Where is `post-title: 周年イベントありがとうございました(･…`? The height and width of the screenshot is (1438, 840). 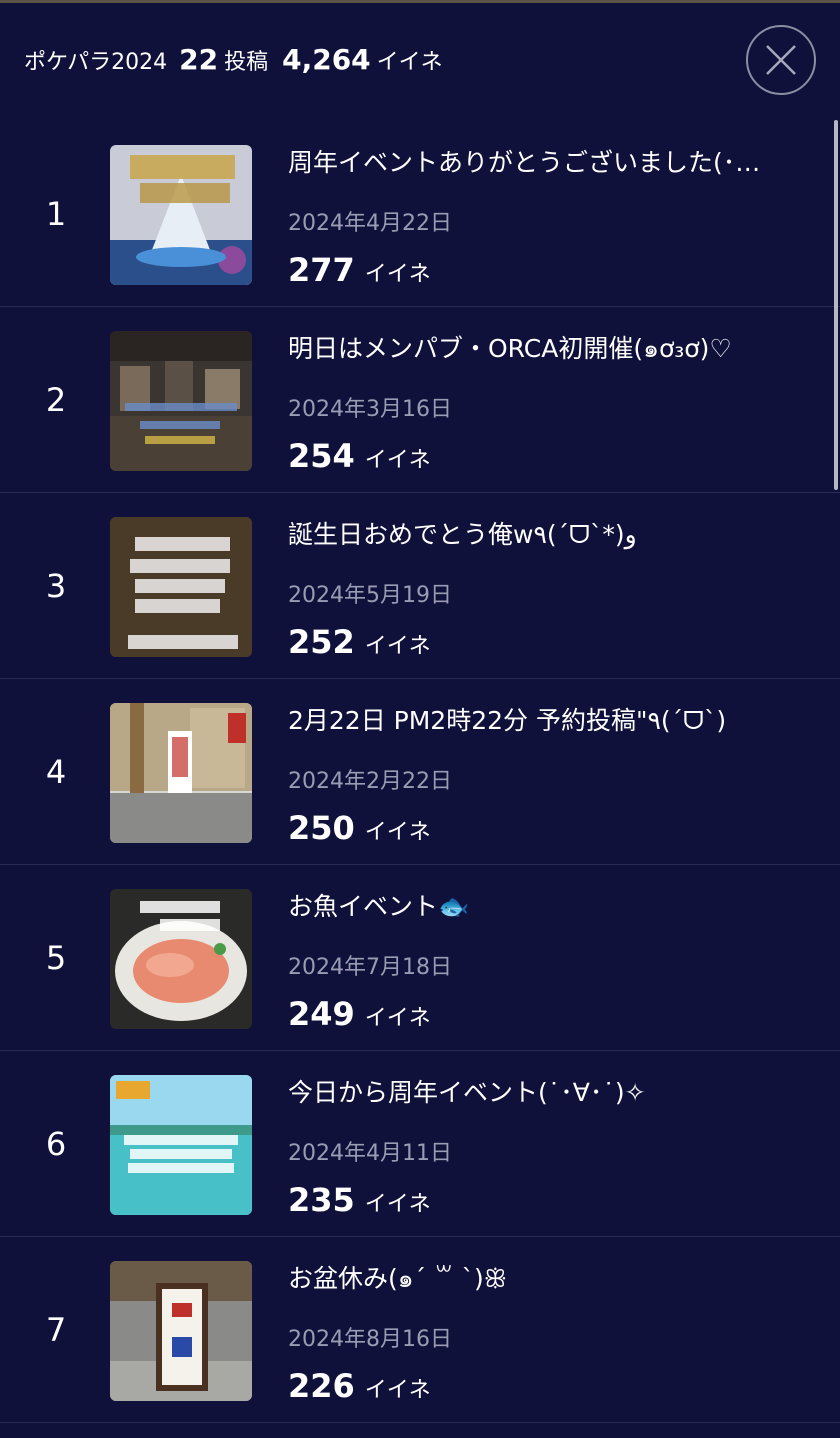 post-title: 周年イベントありがとうございました(･… is located at coordinates (552, 161).